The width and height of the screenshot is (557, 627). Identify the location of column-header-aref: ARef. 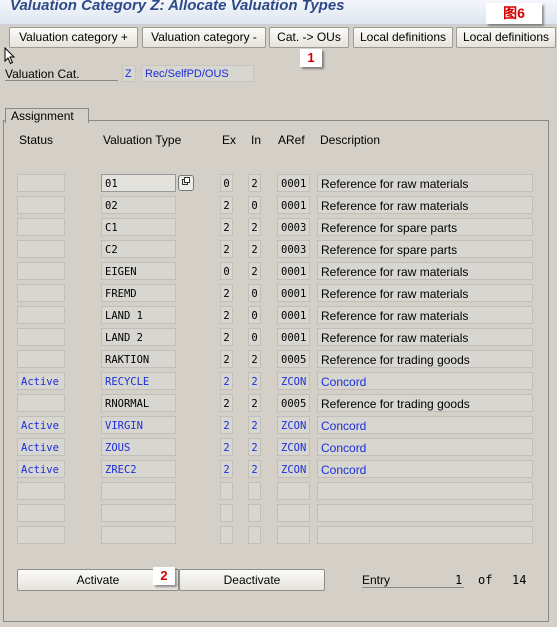
(291, 140).